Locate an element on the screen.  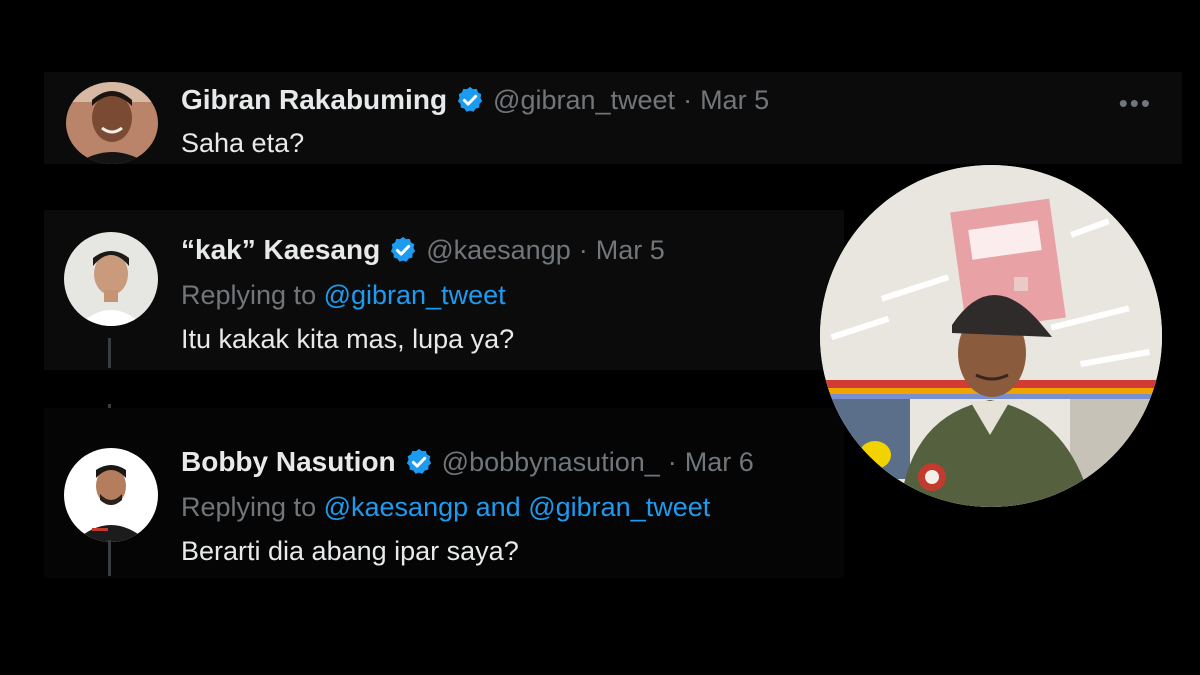
tweet-text: Itu kakak kita mas, lupa ya? is located at coordinates (348, 339).